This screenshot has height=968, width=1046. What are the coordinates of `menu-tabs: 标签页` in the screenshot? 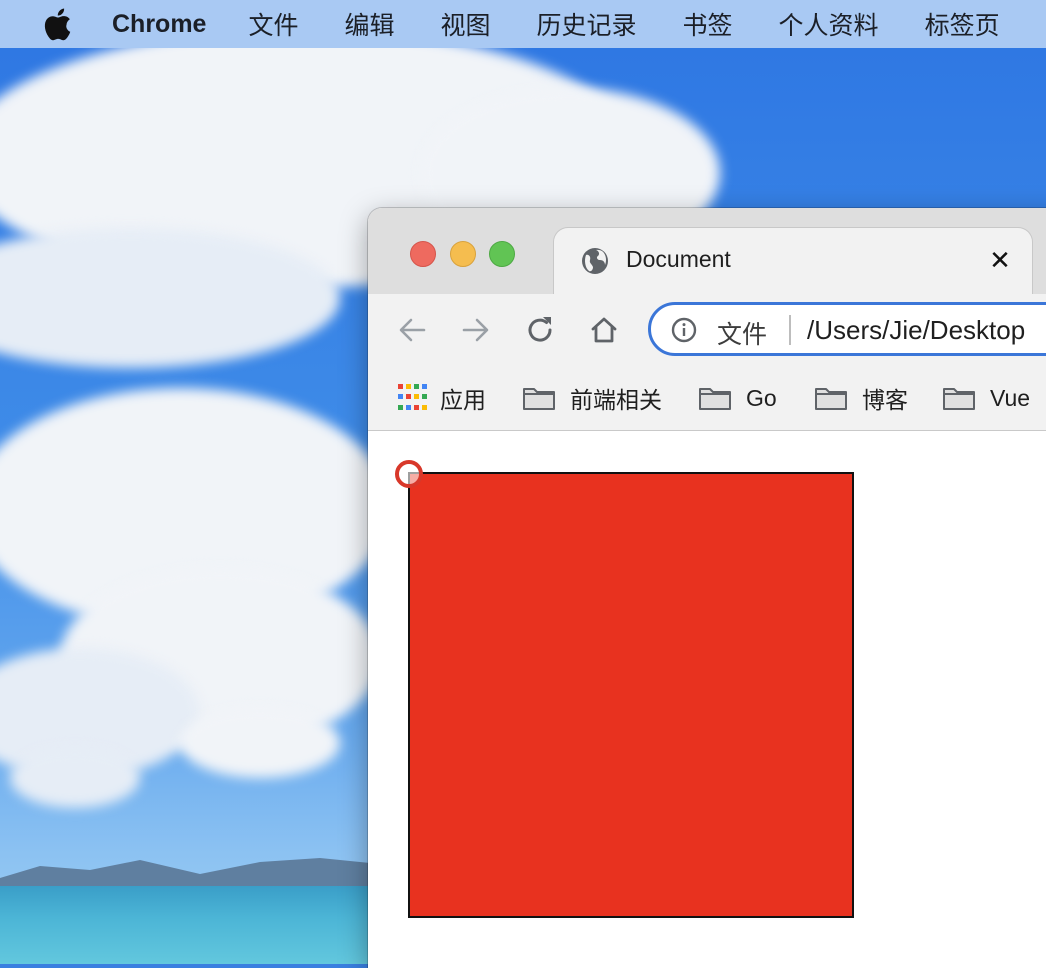 It's located at (962, 24).